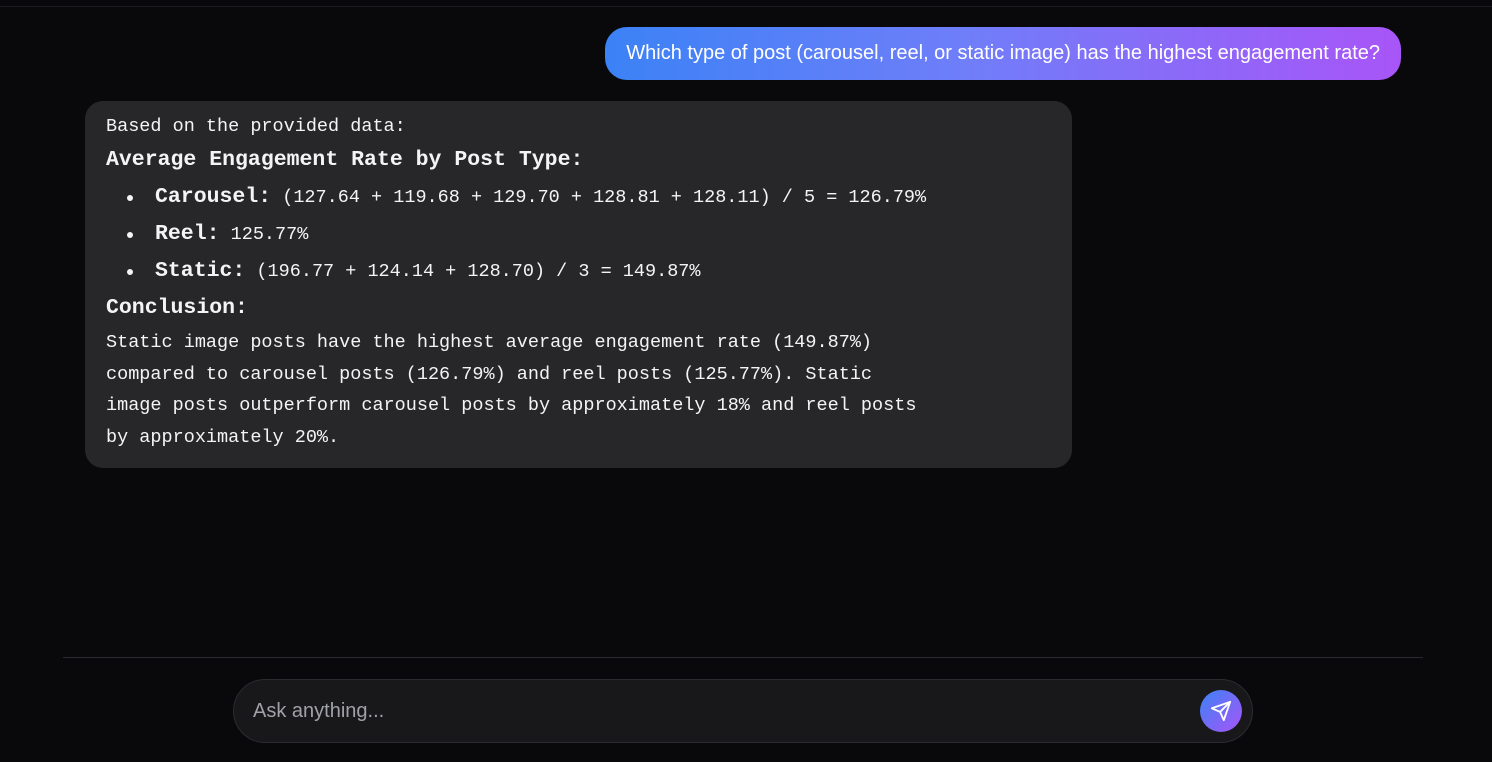 Image resolution: width=1492 pixels, height=762 pixels. What do you see at coordinates (256, 126) in the screenshot?
I see `assistant-intro-text: Based on the provided data:` at bounding box center [256, 126].